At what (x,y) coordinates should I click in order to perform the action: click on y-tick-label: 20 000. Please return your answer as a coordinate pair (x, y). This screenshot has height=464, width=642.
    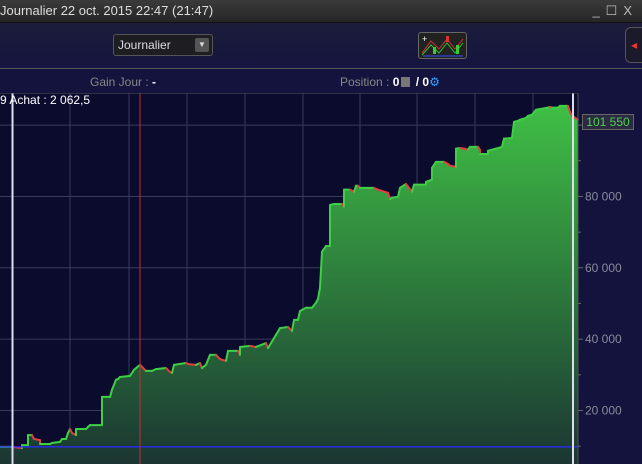
    Looking at the image, I should click on (603, 410).